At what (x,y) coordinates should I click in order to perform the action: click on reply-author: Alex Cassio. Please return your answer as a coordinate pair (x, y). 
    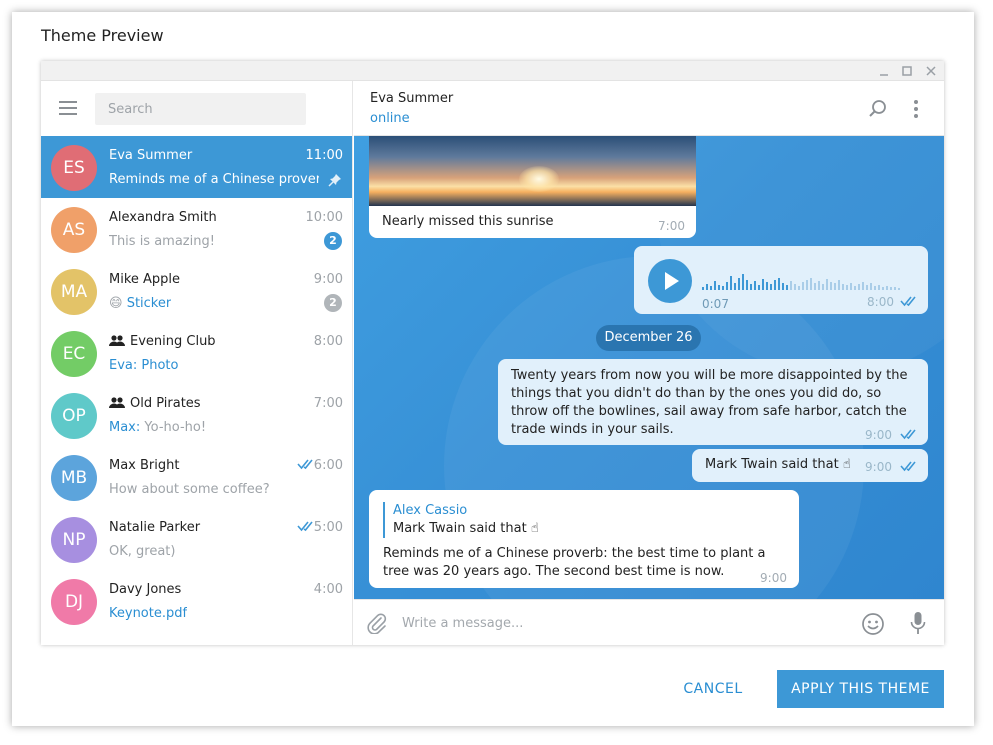
    Looking at the image, I should click on (430, 510).